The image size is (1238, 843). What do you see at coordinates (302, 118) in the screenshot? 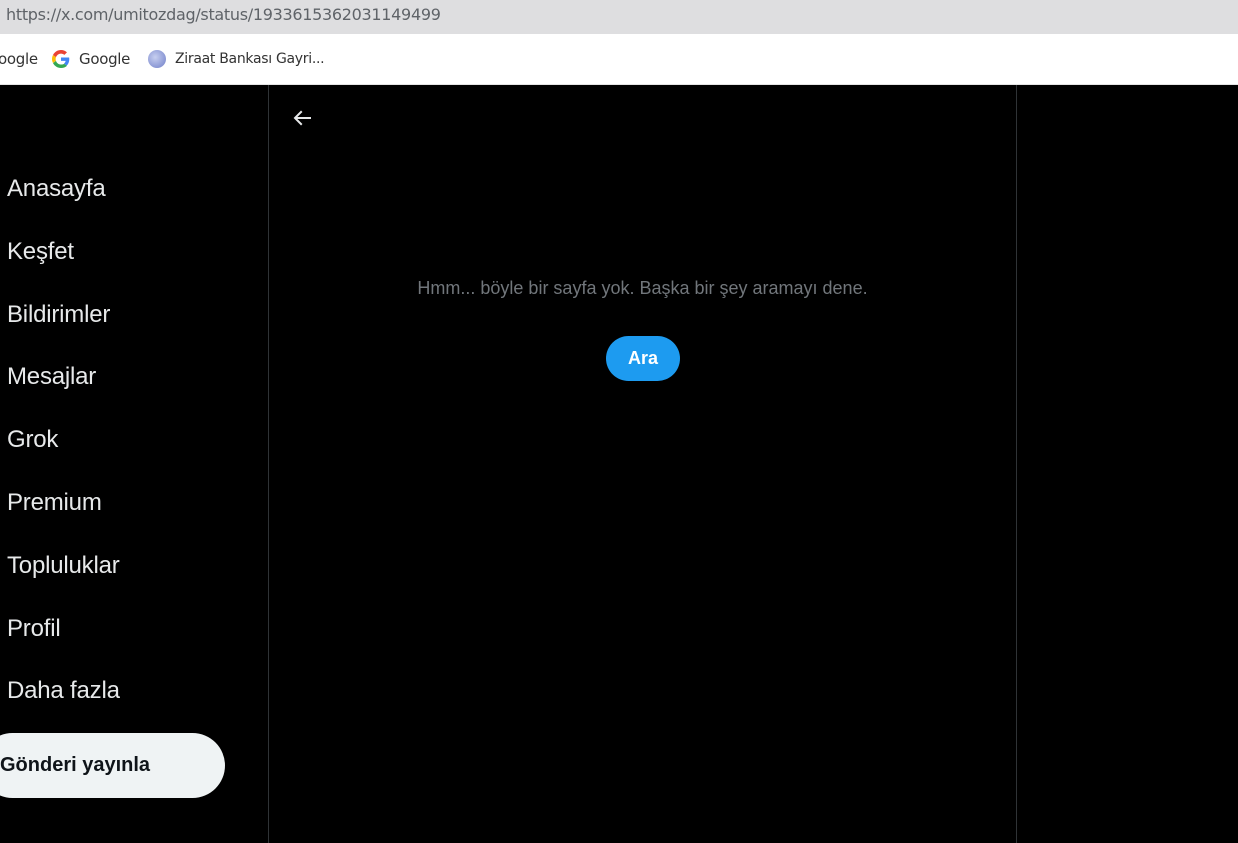
I see `arrow-left-icon` at bounding box center [302, 118].